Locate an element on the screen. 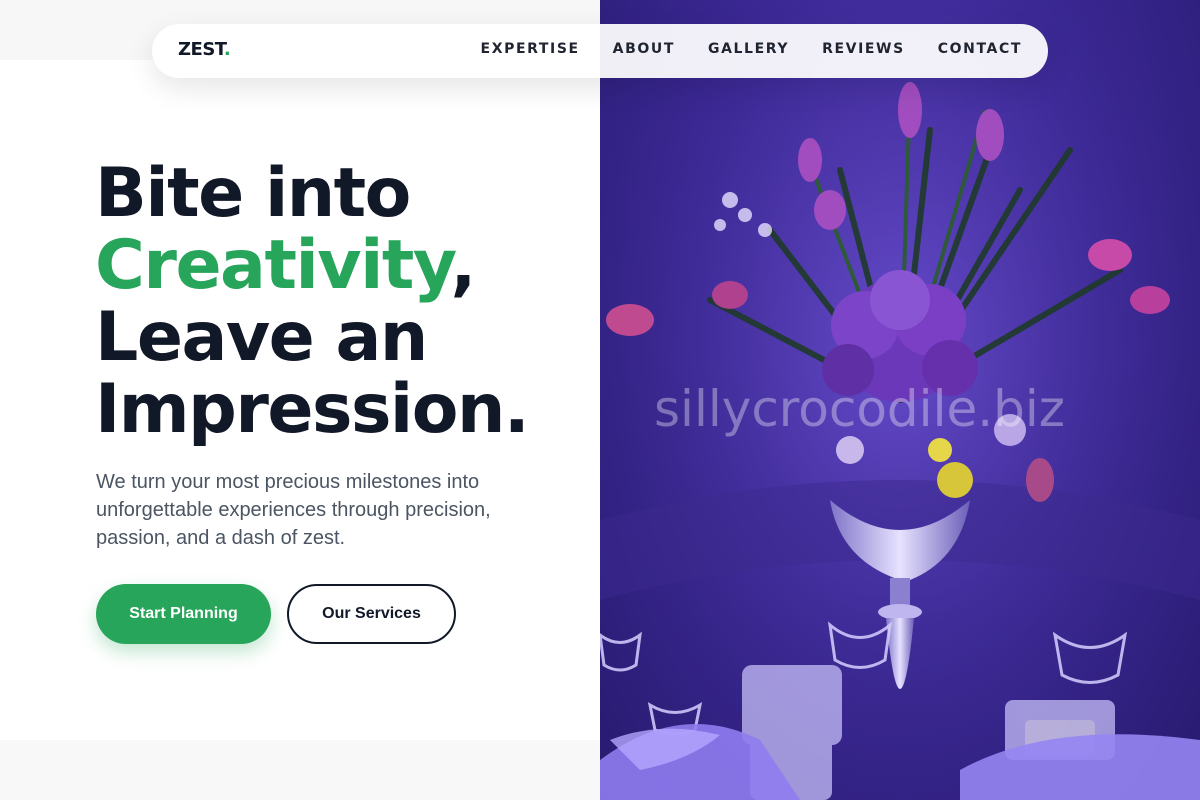 Image resolution: width=1200 pixels, height=800 pixels. nav-link-gallery: GALLERY is located at coordinates (748, 49).